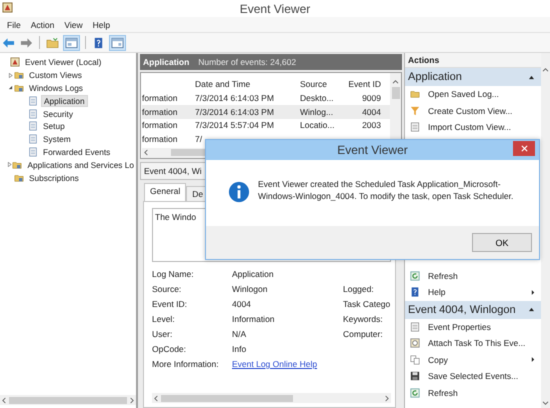 Image resolution: width=550 pixels, height=408 pixels. Describe the element at coordinates (502, 242) in the screenshot. I see `ok-button: OK` at that location.